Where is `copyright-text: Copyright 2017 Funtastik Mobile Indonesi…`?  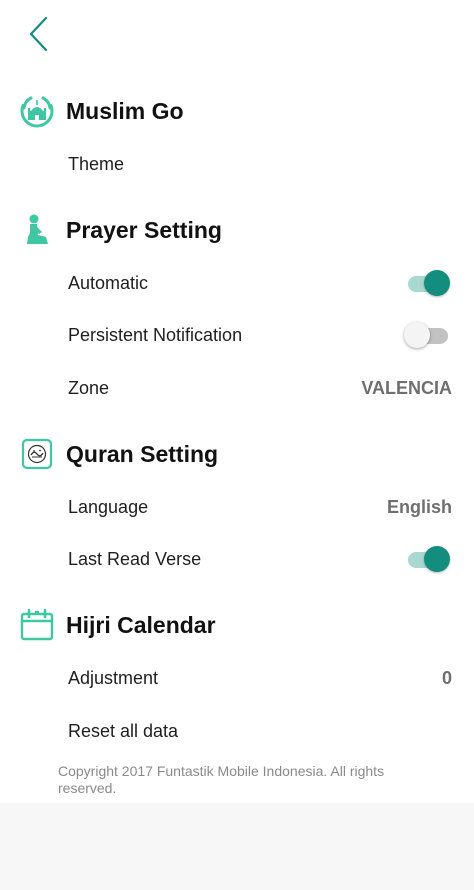 copyright-text: Copyright 2017 Funtastik Mobile Indonesi… is located at coordinates (221, 779).